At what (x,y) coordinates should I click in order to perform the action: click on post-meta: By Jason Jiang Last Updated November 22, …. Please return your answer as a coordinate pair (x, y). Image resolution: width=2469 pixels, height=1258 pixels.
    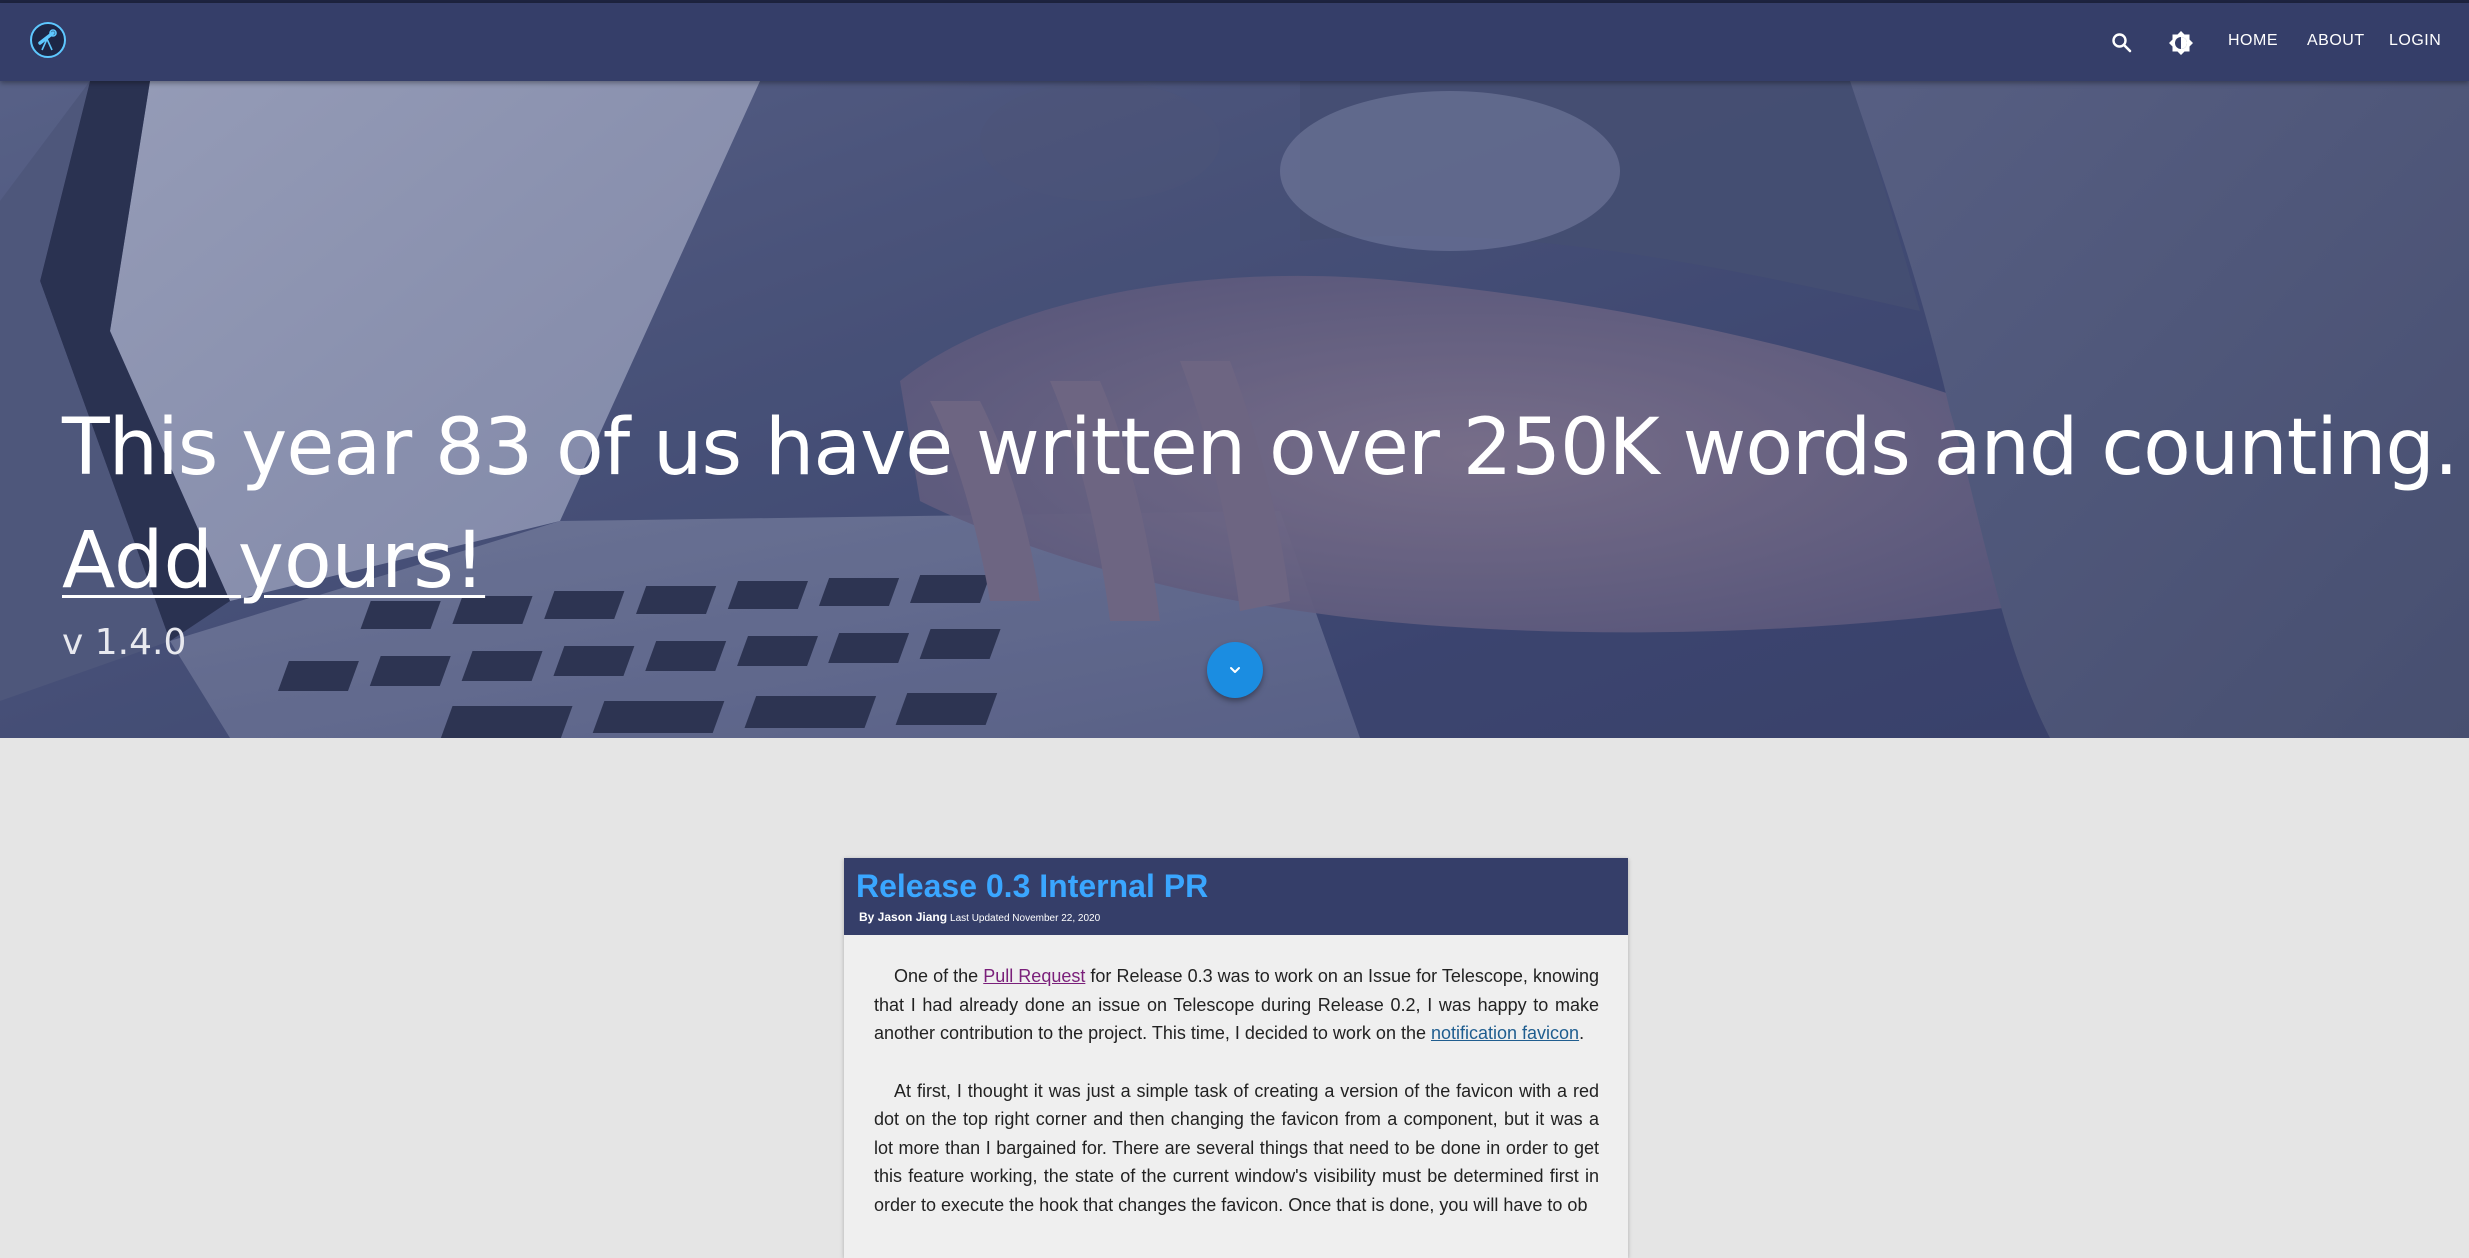
    Looking at the image, I should click on (979, 917).